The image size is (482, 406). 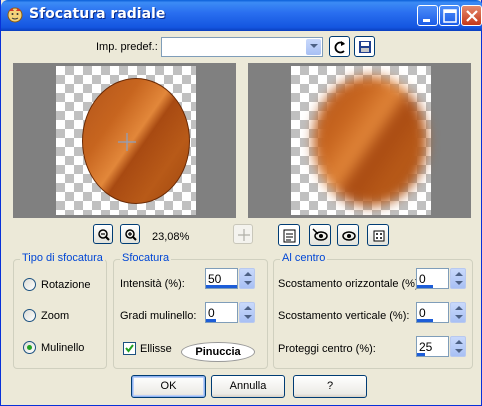 What do you see at coordinates (97, 14) in the screenshot?
I see `window-title: Sfocatura radiale` at bounding box center [97, 14].